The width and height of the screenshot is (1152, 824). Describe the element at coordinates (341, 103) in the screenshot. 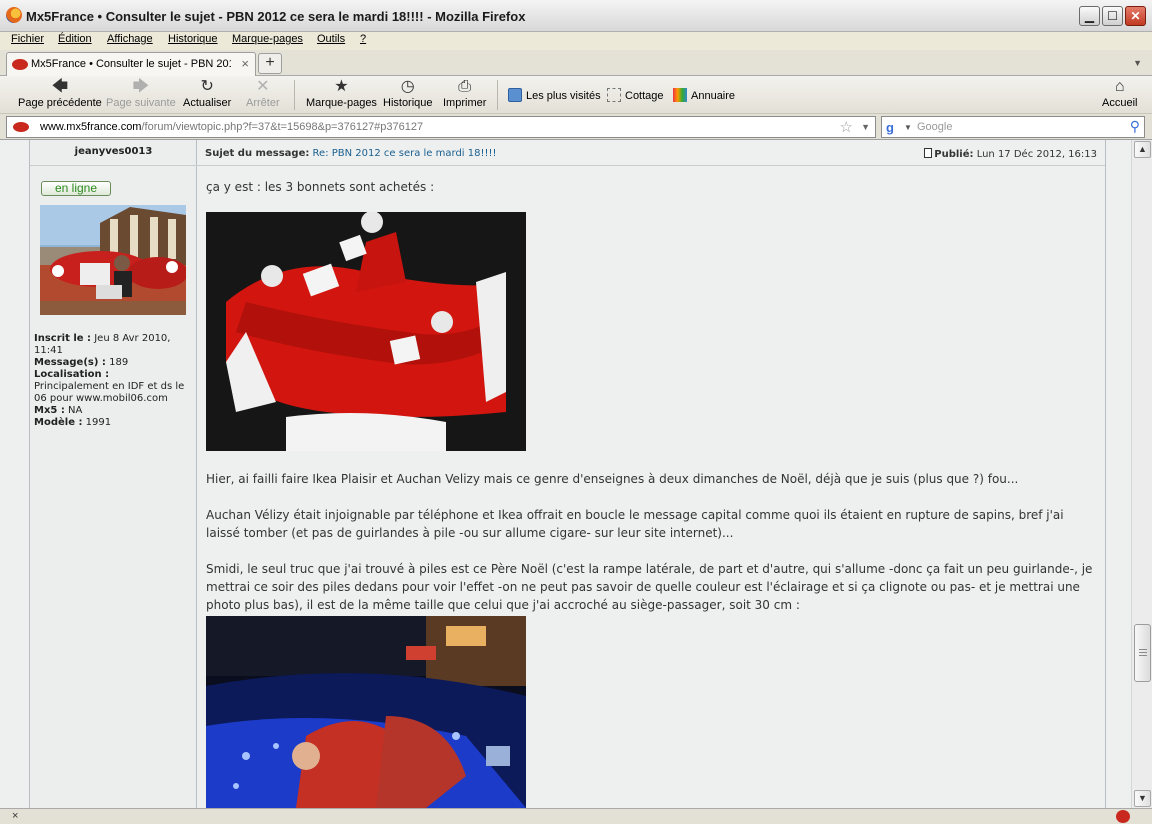

I see `bookmarks-label: Marque-pages` at that location.